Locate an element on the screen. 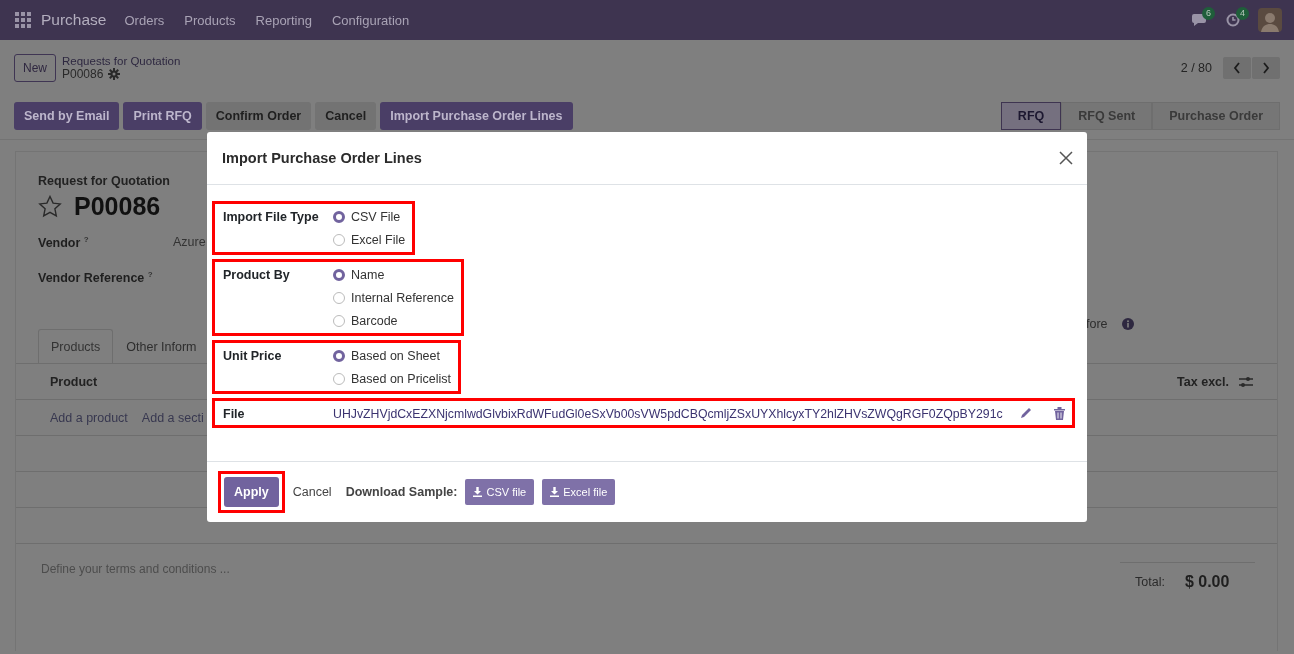 This screenshot has height=654, width=1294. tab: Products is located at coordinates (76, 346).